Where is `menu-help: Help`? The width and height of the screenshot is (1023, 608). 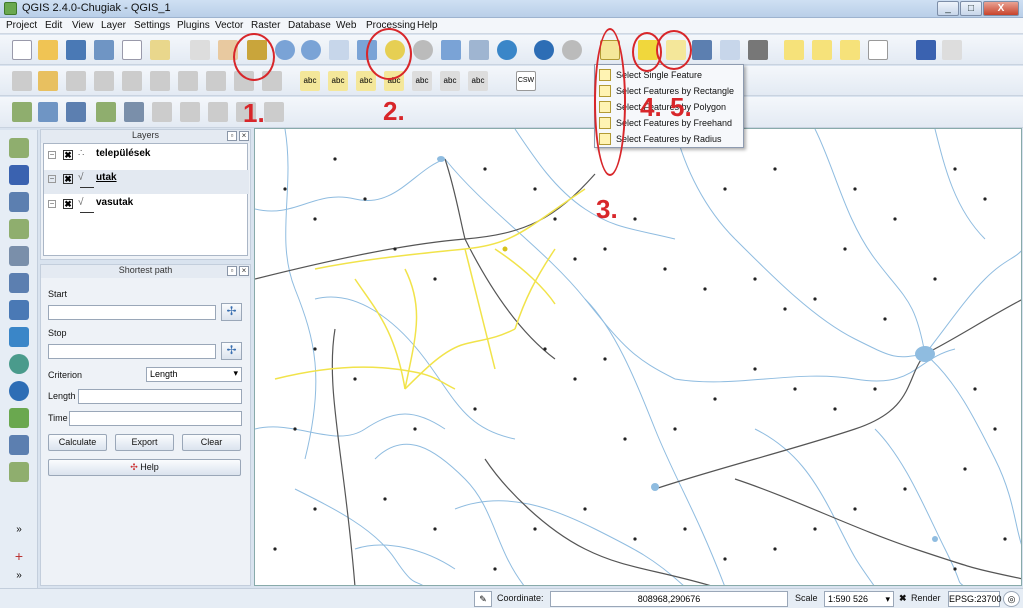
menu-help: Help is located at coordinates (427, 25).